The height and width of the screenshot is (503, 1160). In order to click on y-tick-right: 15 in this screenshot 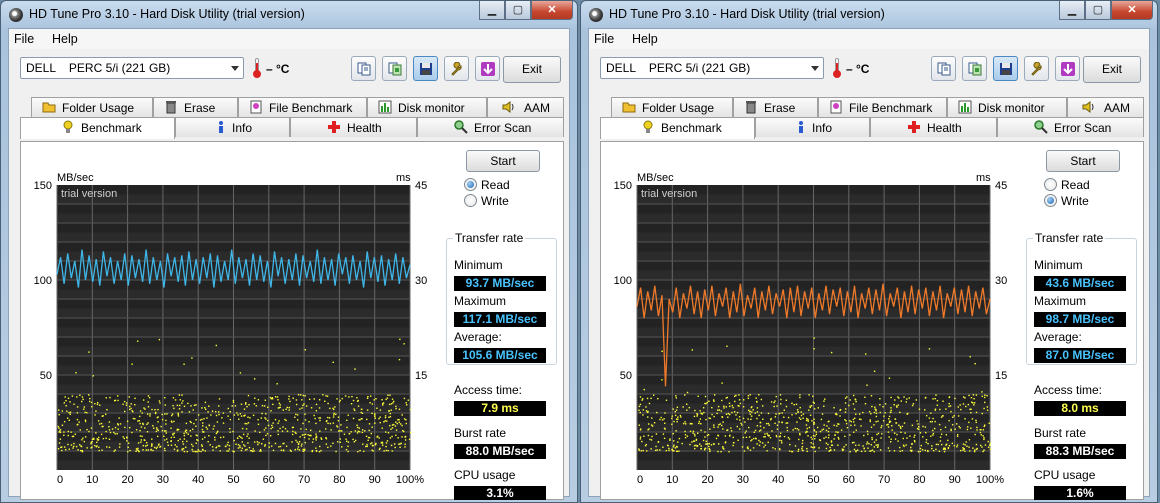, I will do `click(421, 376)`.